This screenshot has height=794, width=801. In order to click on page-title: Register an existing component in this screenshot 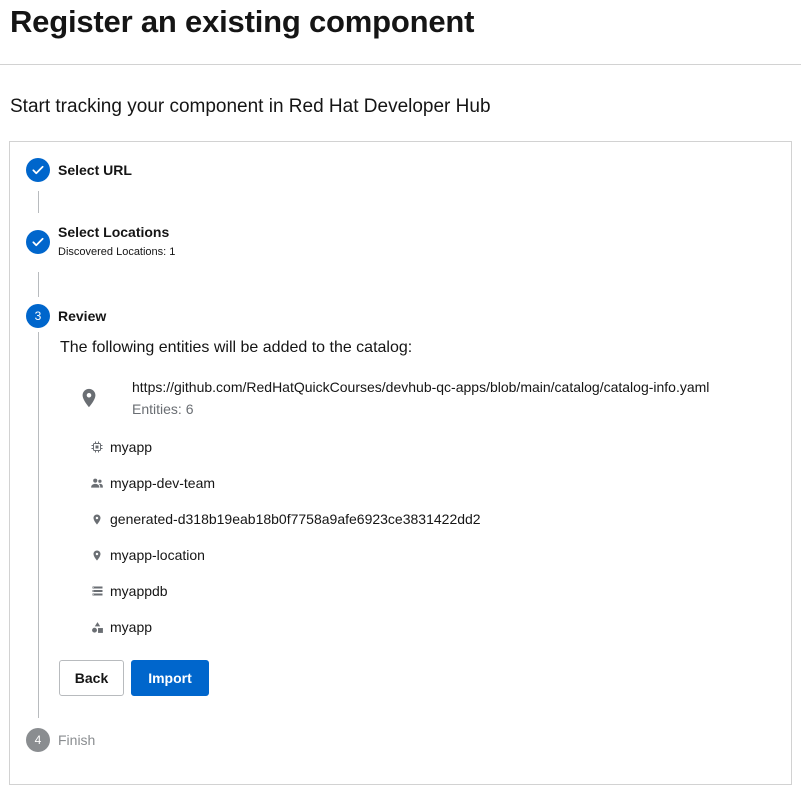, I will do `click(242, 21)`.